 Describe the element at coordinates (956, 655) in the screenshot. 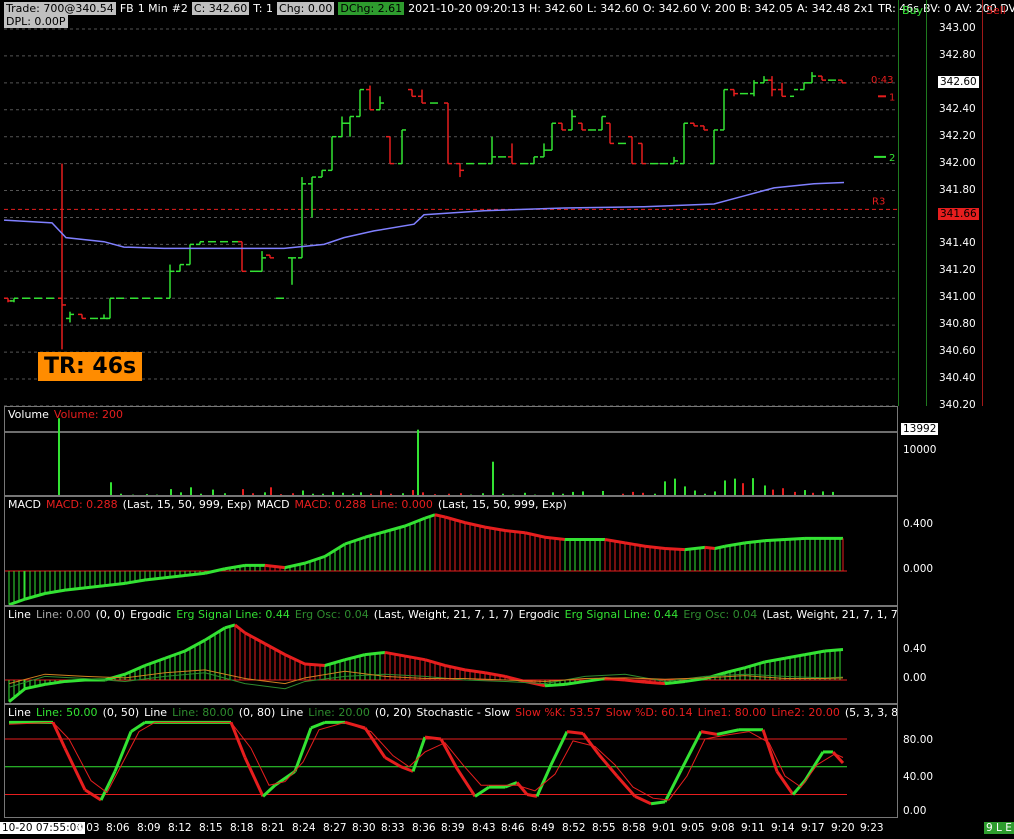

I see `ergodic-axis: 0.40 0.00` at that location.